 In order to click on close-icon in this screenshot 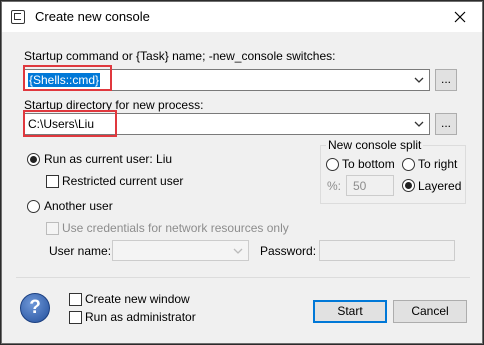, I will do `click(459, 17)`.